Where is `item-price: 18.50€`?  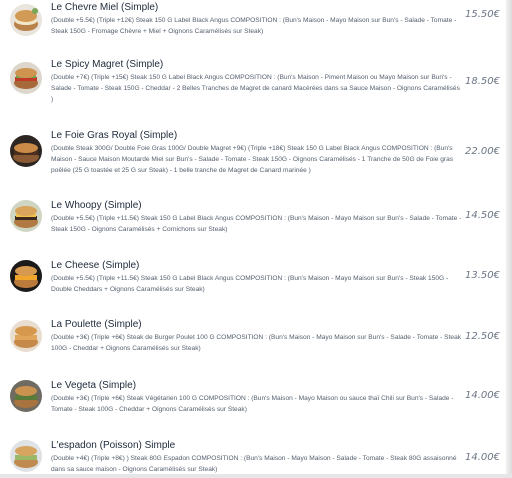 item-price: 18.50€ is located at coordinates (482, 81).